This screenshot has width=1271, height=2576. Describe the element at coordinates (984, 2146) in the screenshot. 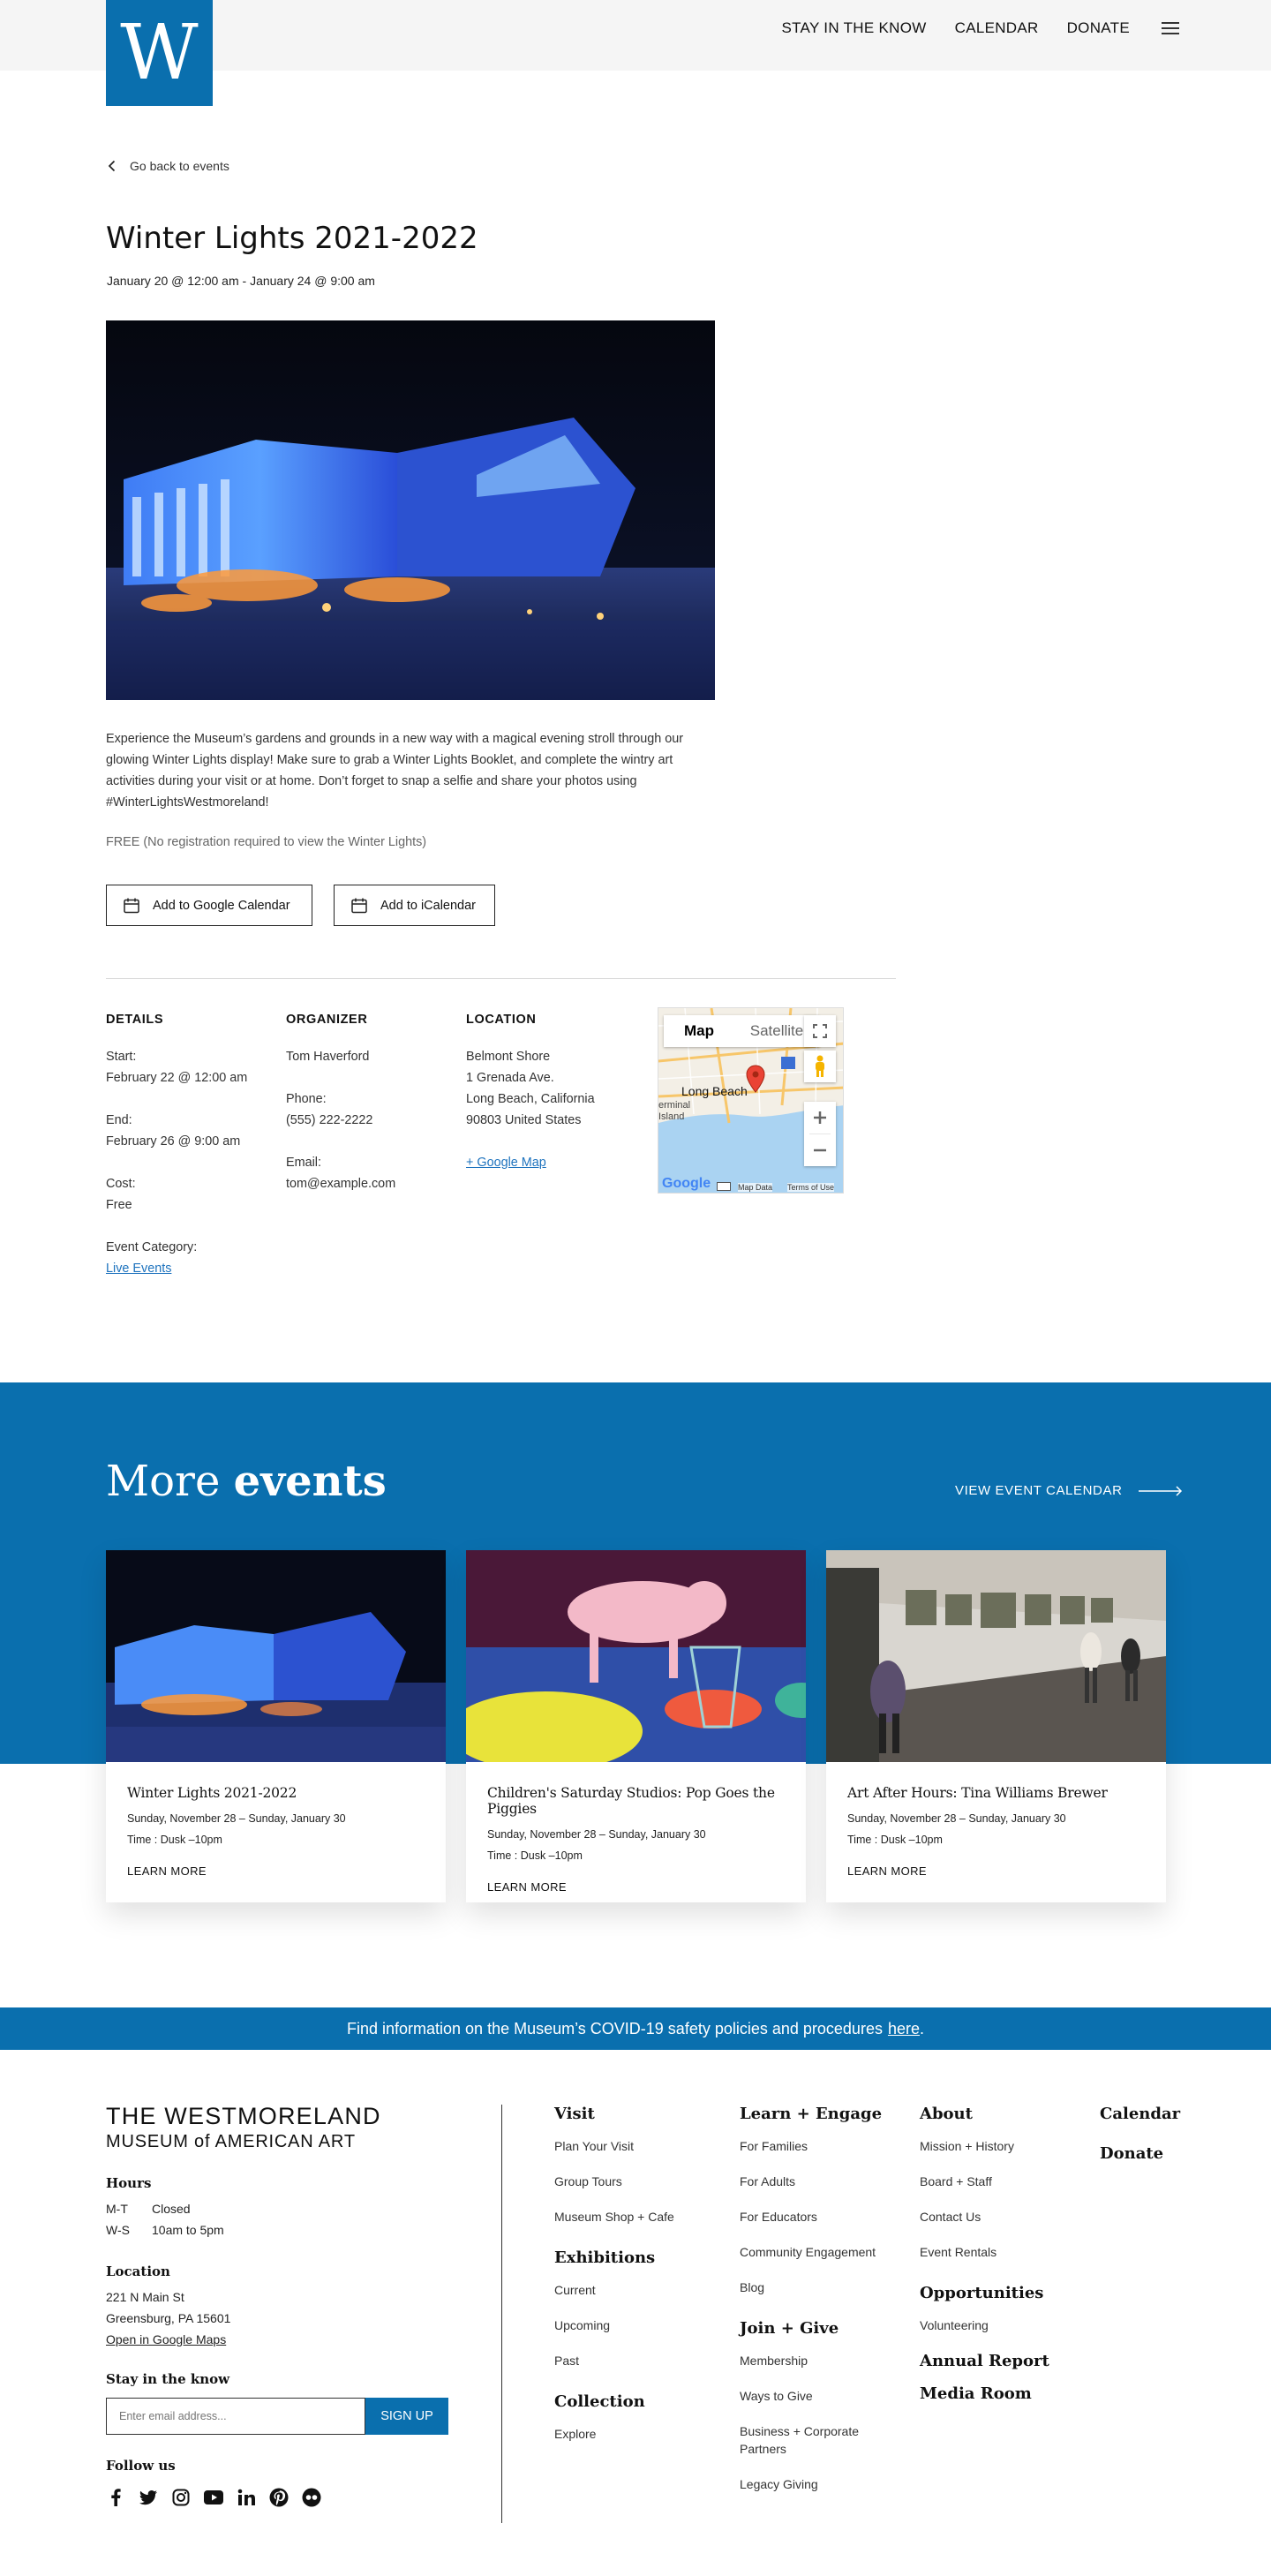

I see `footer-link: Mission + History` at that location.